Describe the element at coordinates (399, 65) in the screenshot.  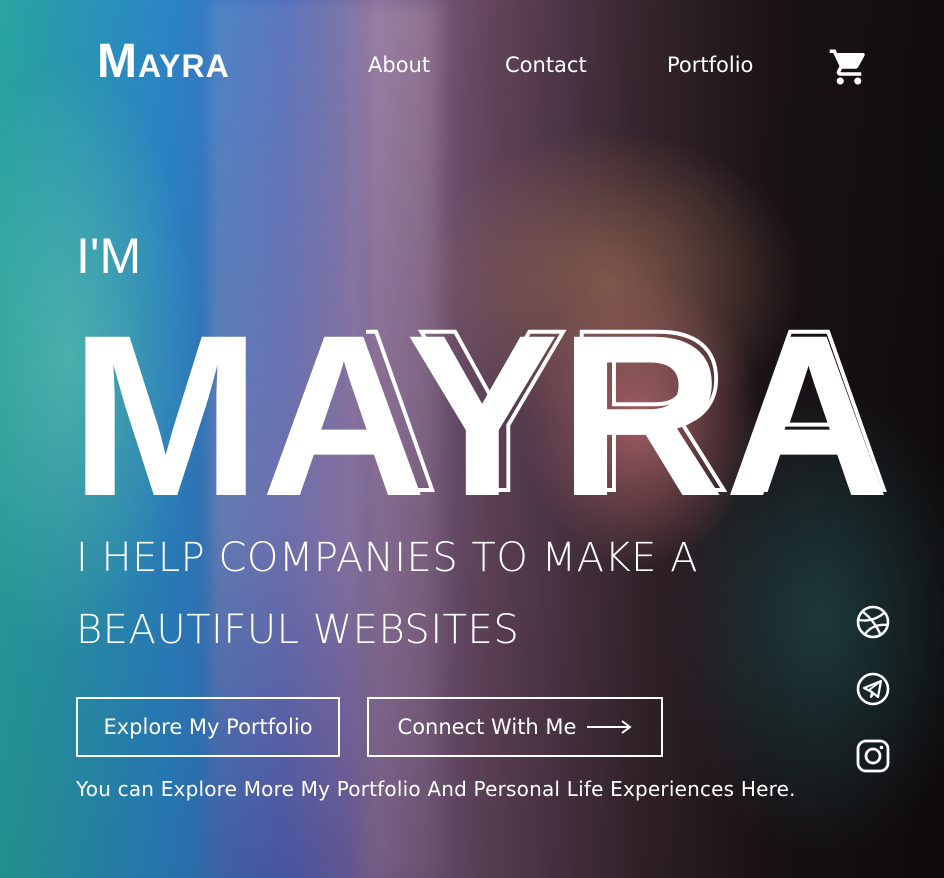
I see `nav-about: About` at that location.